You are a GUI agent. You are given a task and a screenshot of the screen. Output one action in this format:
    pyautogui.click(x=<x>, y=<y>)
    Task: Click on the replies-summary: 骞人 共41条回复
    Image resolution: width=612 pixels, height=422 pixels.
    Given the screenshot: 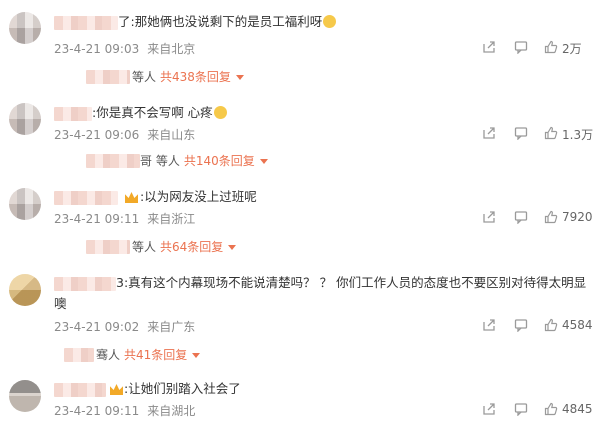 What is the action you would take?
    pyautogui.click(x=148, y=354)
    